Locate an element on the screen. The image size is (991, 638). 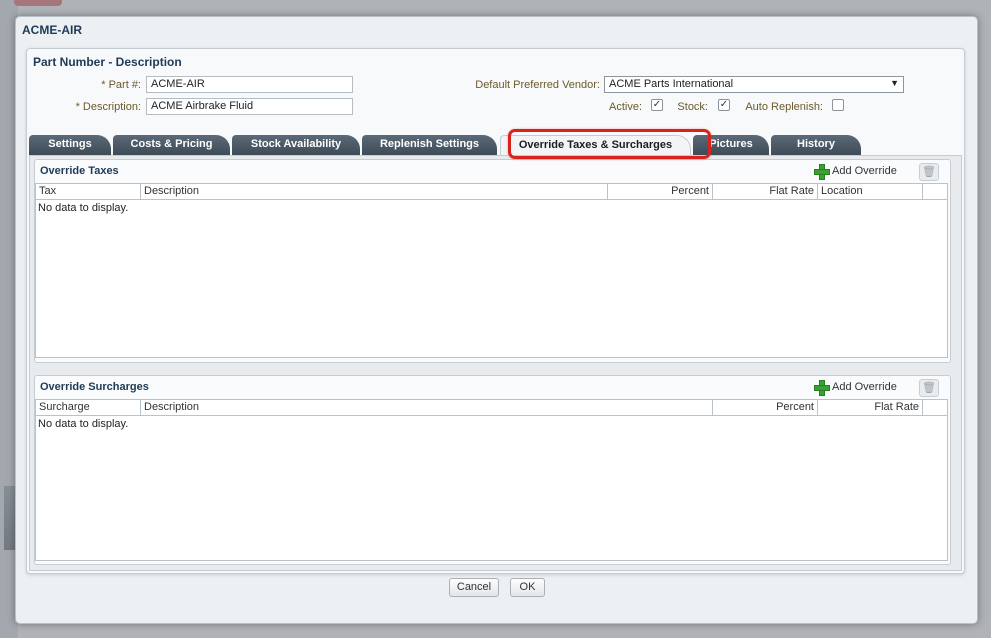
override-surcharges-empty: No data to display. is located at coordinates (83, 424).